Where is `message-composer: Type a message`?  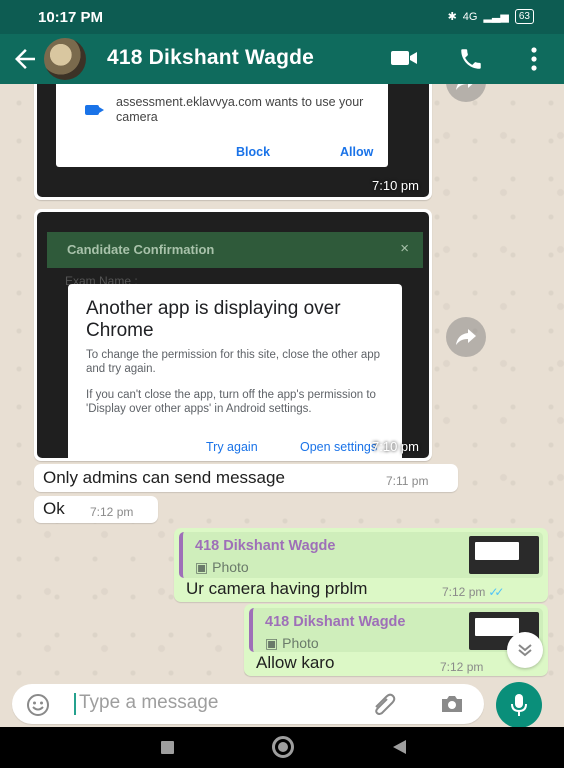 message-composer: Type a message is located at coordinates (282, 705).